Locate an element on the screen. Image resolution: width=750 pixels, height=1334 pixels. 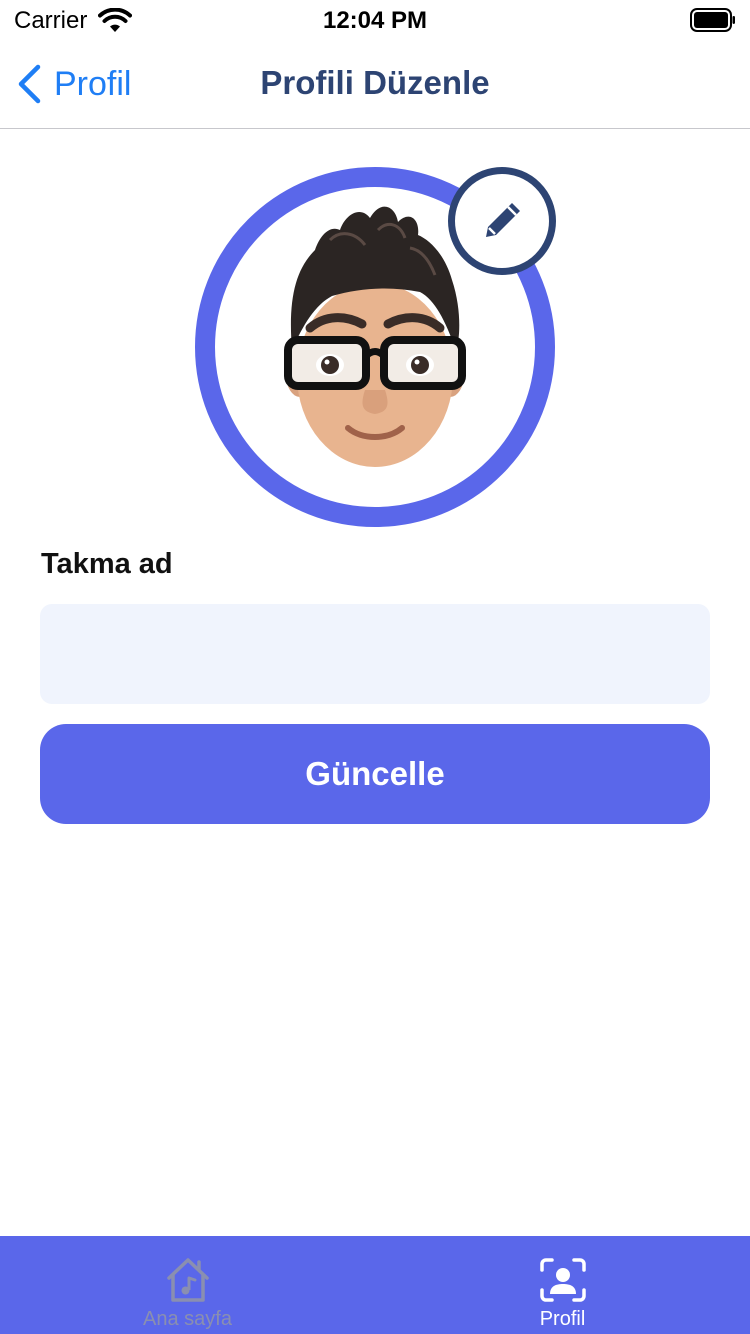
tab-home: Ana sayfa is located at coordinates (187, 1285).